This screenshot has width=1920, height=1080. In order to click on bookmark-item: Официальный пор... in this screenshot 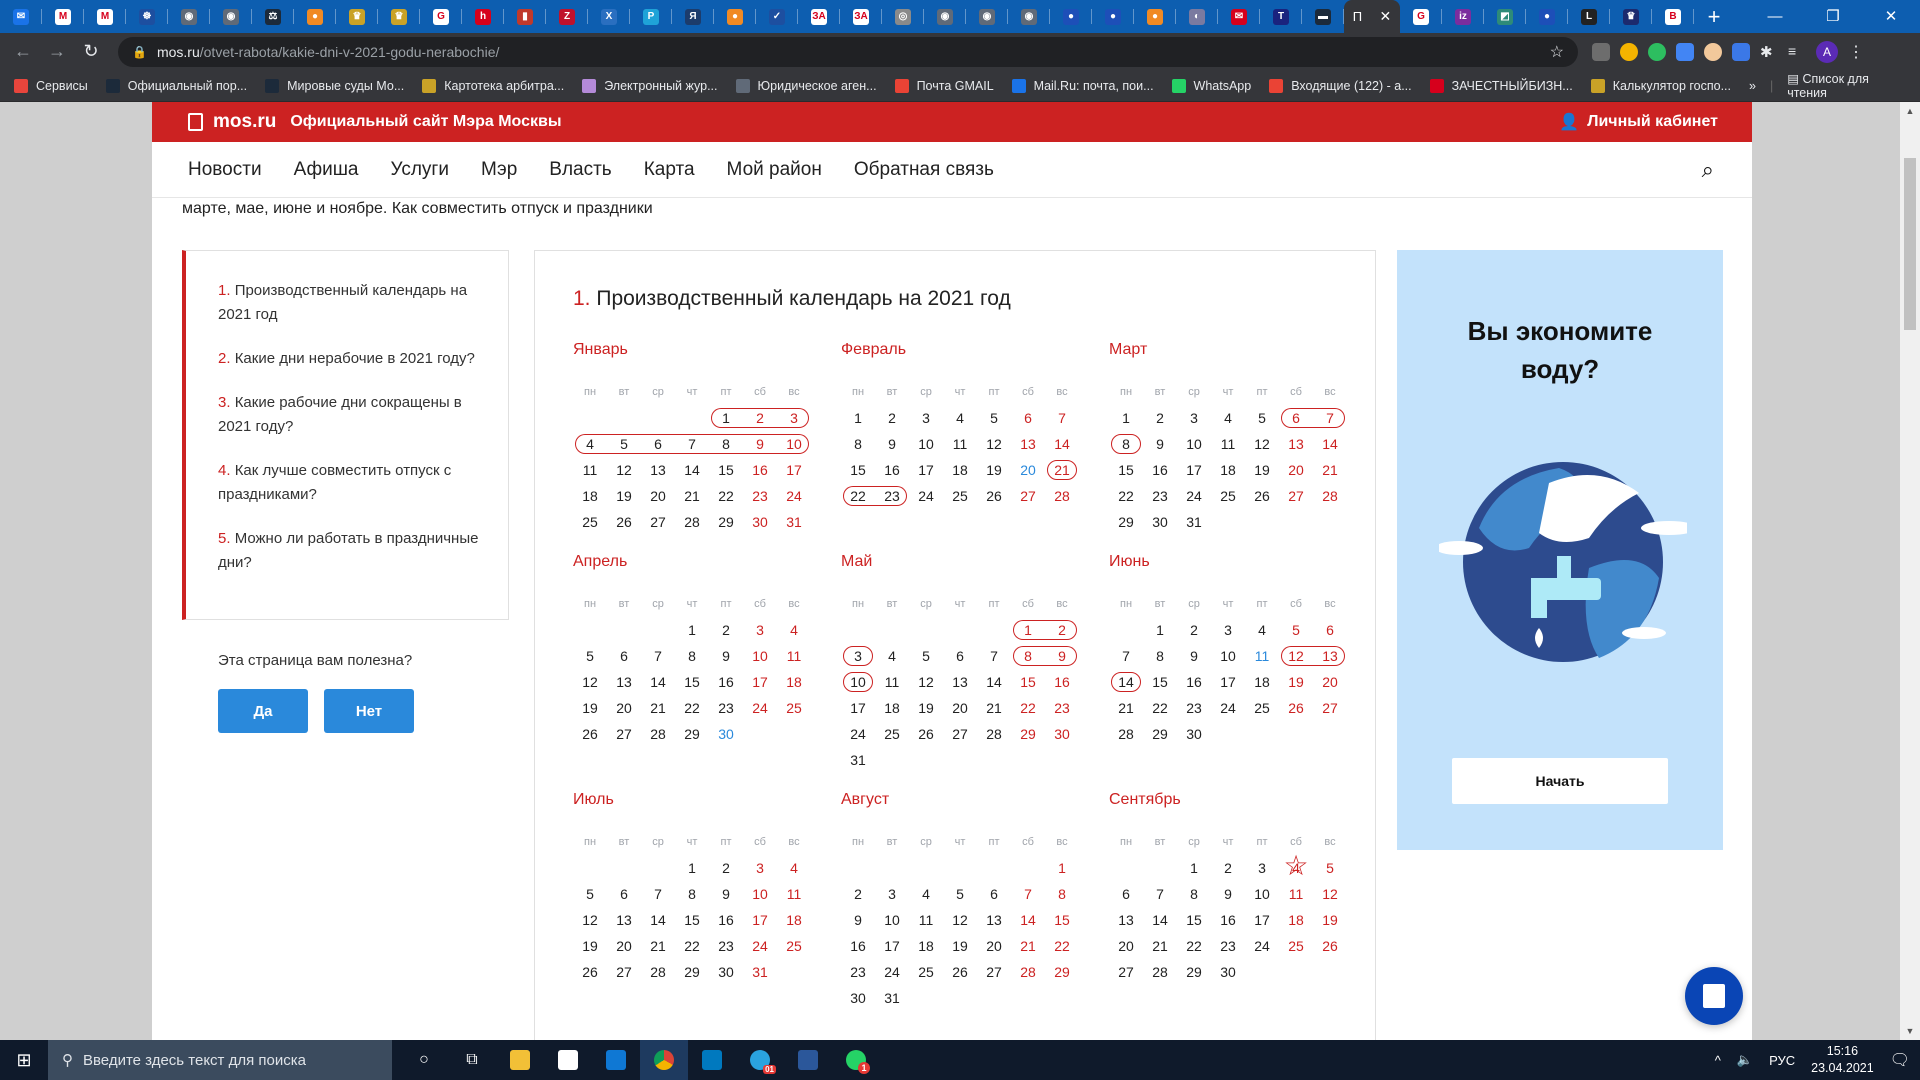, I will do `click(176, 85)`.